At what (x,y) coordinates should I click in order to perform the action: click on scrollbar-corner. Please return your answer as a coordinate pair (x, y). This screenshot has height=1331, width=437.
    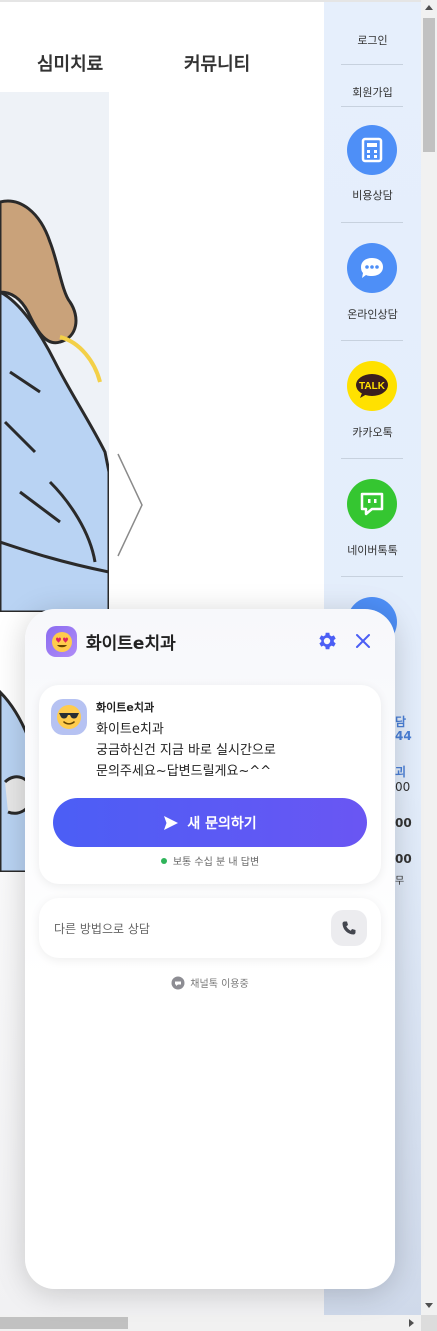
    Looking at the image, I should click on (429, 1323).